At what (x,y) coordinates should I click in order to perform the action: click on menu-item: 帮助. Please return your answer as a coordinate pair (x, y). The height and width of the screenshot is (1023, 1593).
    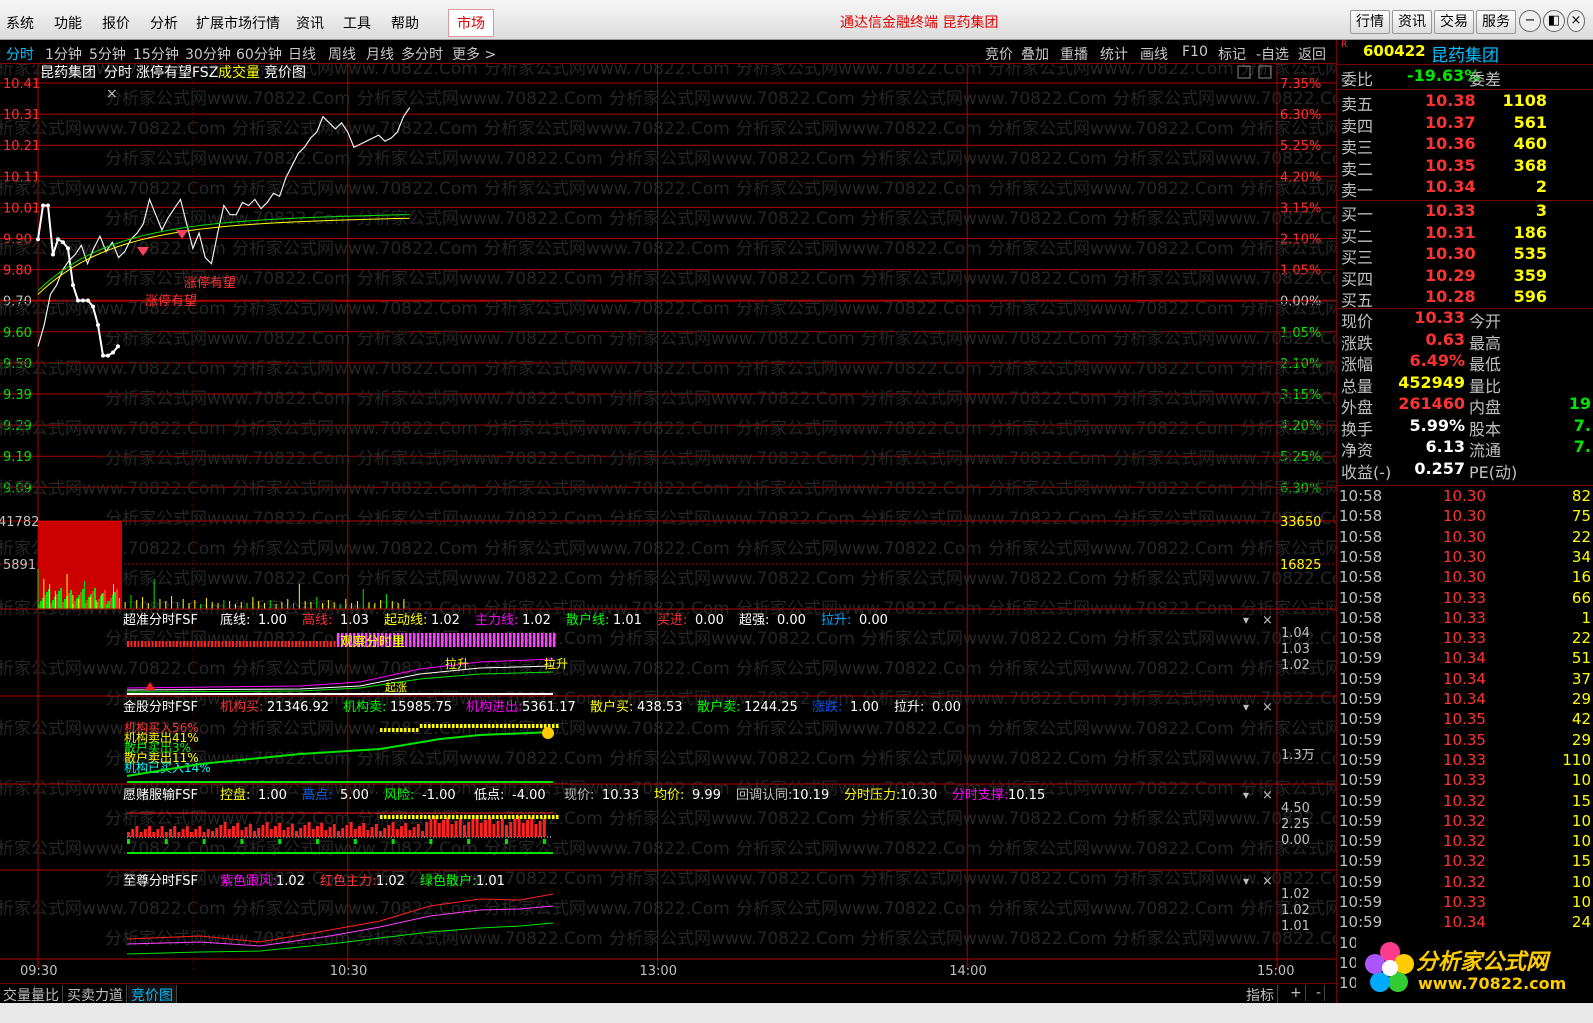
    Looking at the image, I should click on (405, 23).